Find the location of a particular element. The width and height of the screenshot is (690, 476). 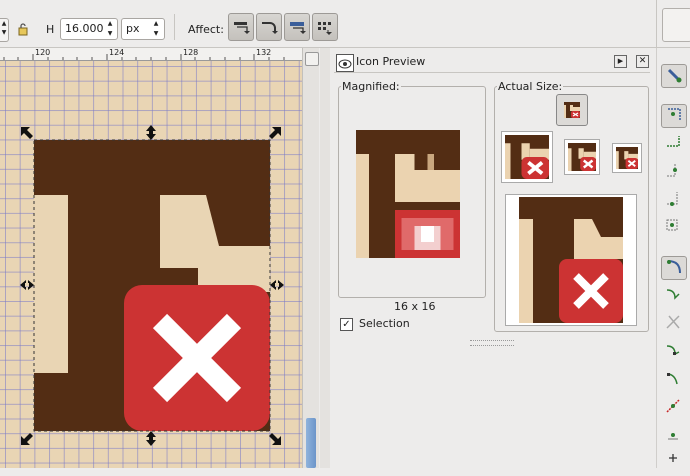

snap-smooth-icon is located at coordinates (672, 379).